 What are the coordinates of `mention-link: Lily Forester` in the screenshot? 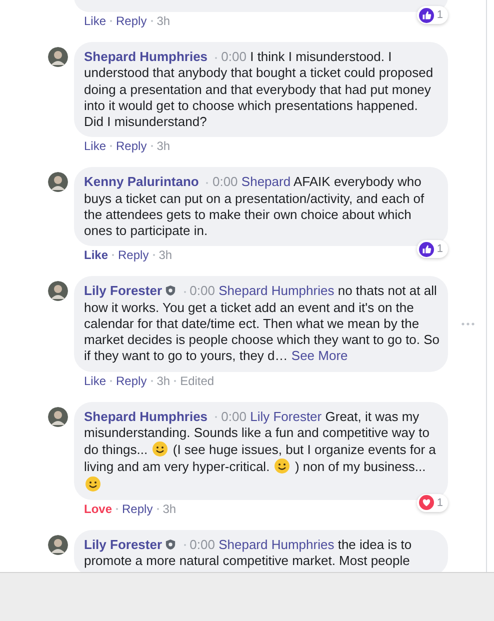 It's located at (286, 416).